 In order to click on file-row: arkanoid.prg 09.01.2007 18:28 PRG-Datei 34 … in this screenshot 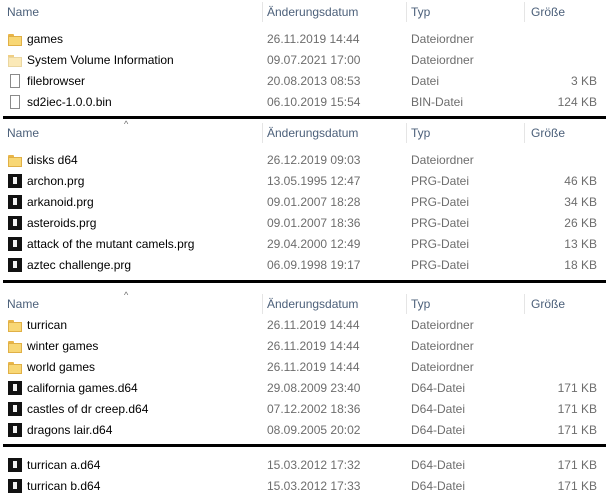, I will do `click(304, 202)`.